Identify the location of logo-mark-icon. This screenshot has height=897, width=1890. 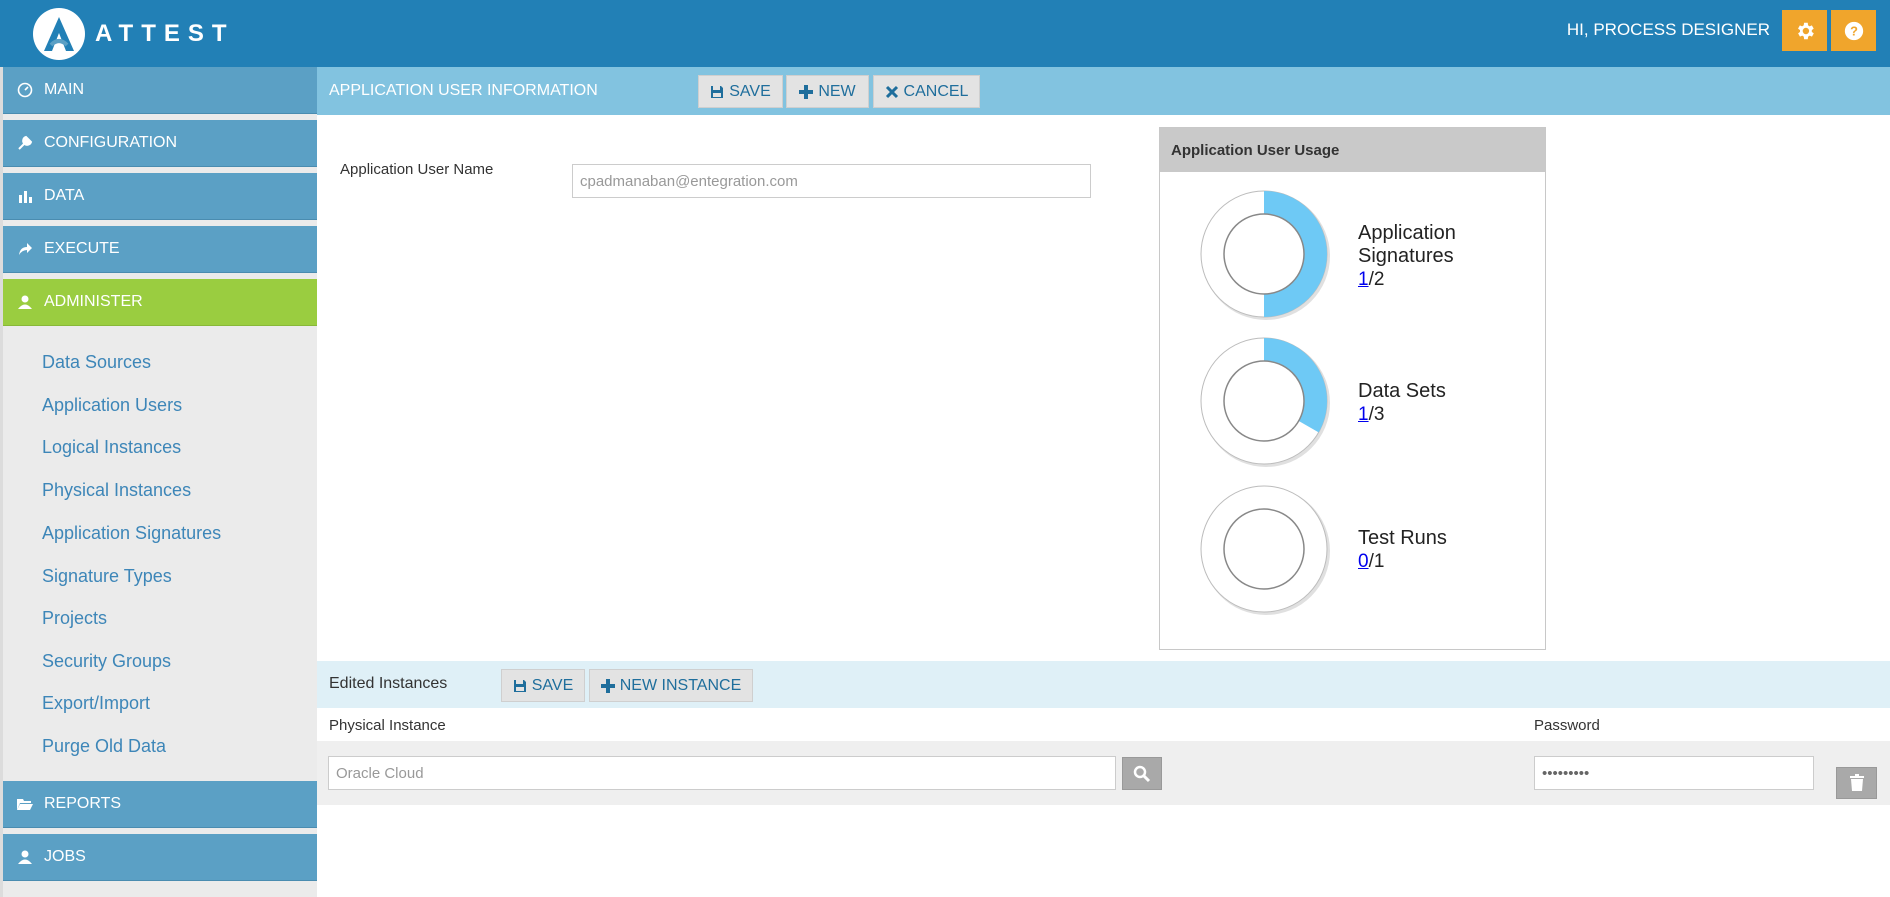
(59, 34).